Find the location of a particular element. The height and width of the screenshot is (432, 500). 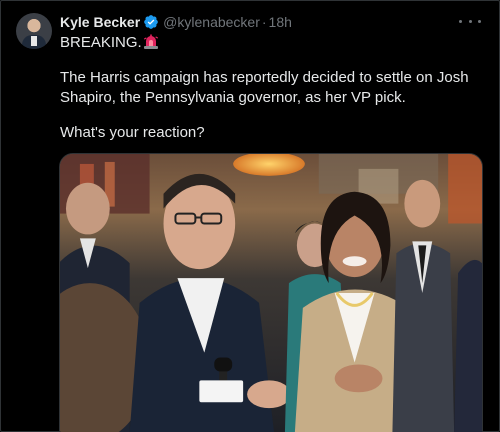

post-timestamp: 18h is located at coordinates (280, 22).